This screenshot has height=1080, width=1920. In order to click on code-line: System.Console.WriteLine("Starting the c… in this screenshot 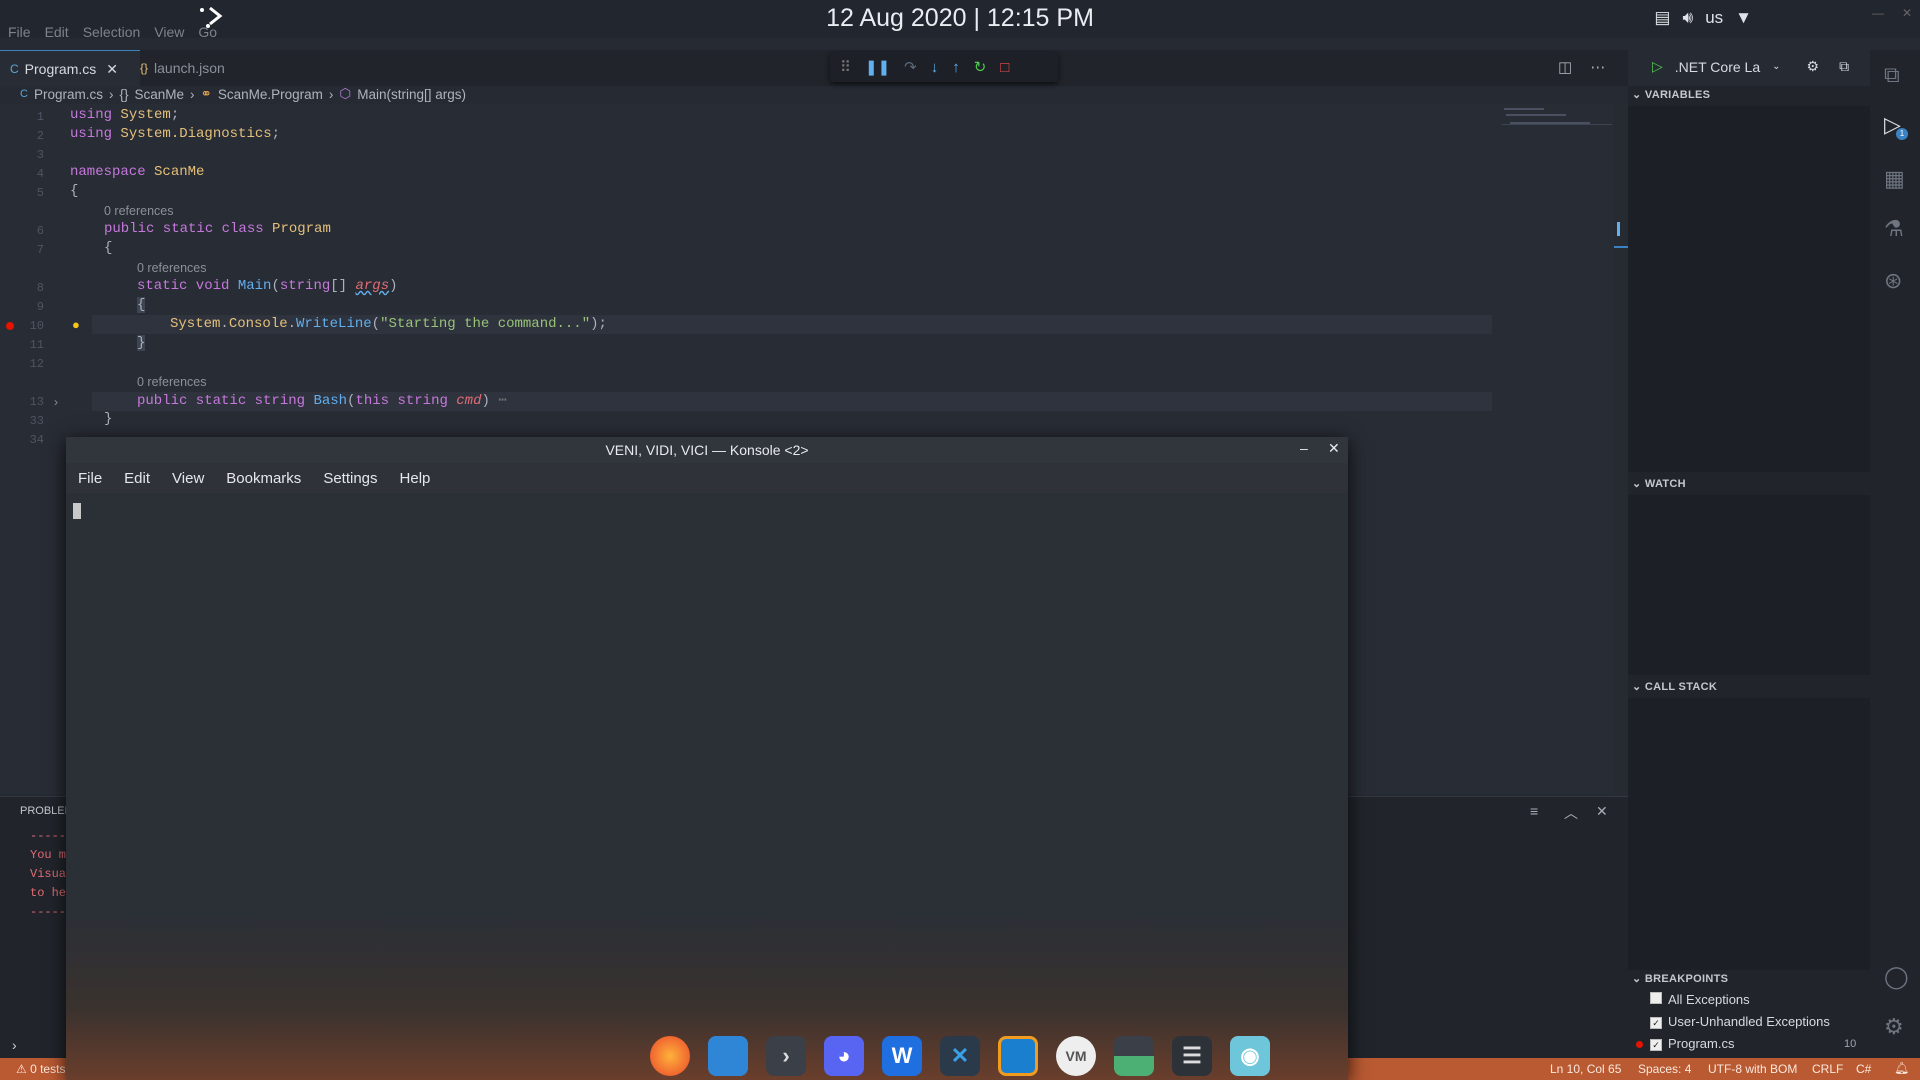, I will do `click(388, 324)`.